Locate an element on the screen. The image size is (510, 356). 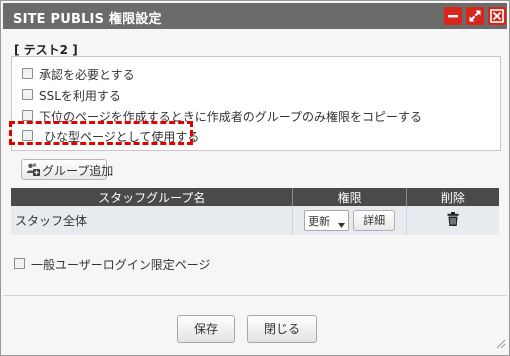
permission-select: 更新 is located at coordinates (327, 220).